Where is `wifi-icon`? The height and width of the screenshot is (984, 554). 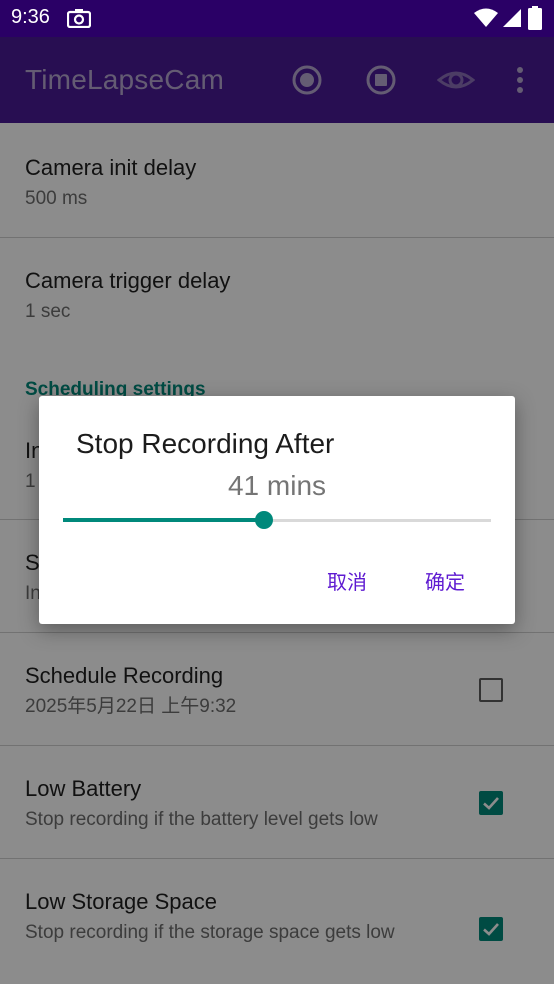 wifi-icon is located at coordinates (486, 17).